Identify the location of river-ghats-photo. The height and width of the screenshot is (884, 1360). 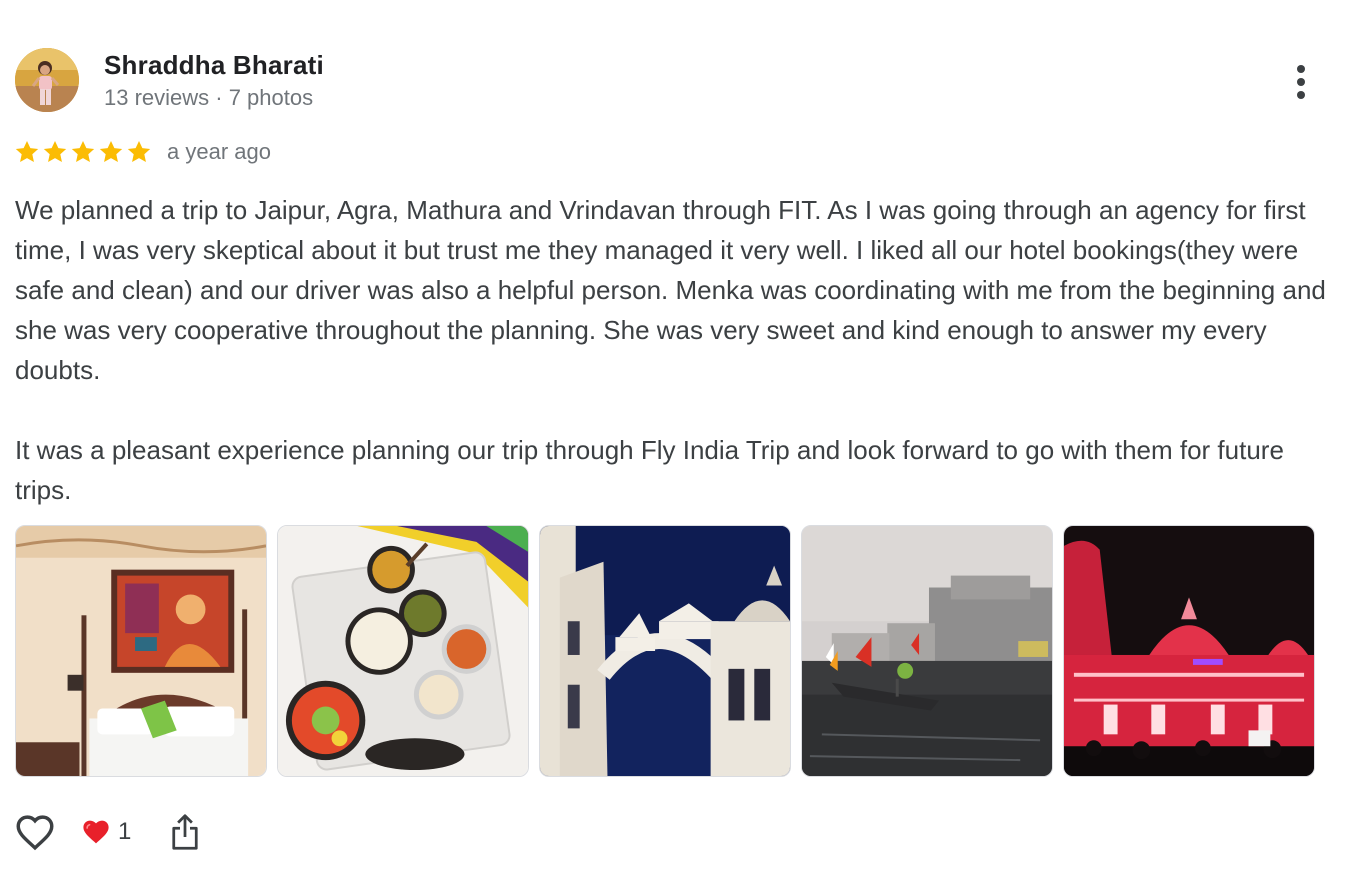
(927, 651).